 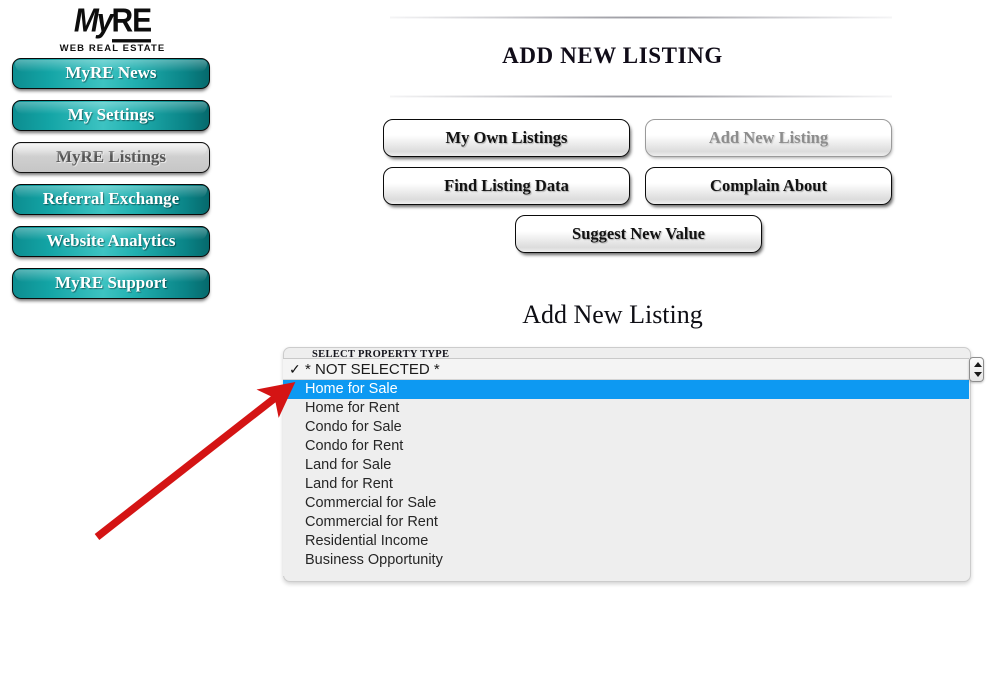 I want to click on sidebar-item-label: Website Analytics, so click(x=111, y=240).